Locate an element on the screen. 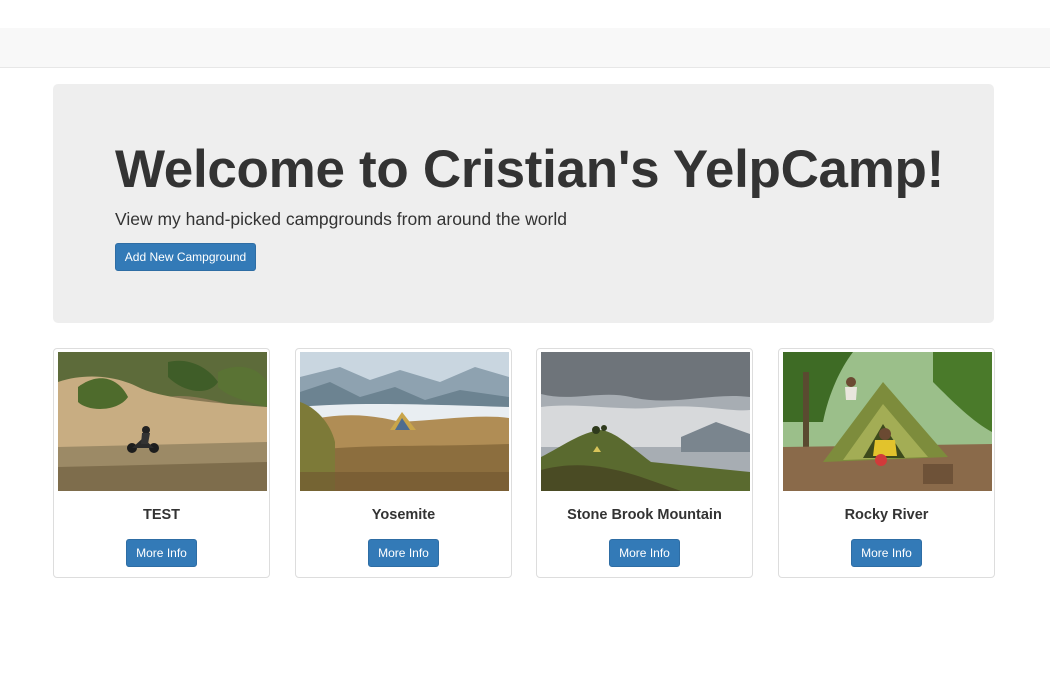 The height and width of the screenshot is (700, 1050). campground-name: Yosemite is located at coordinates (403, 515).